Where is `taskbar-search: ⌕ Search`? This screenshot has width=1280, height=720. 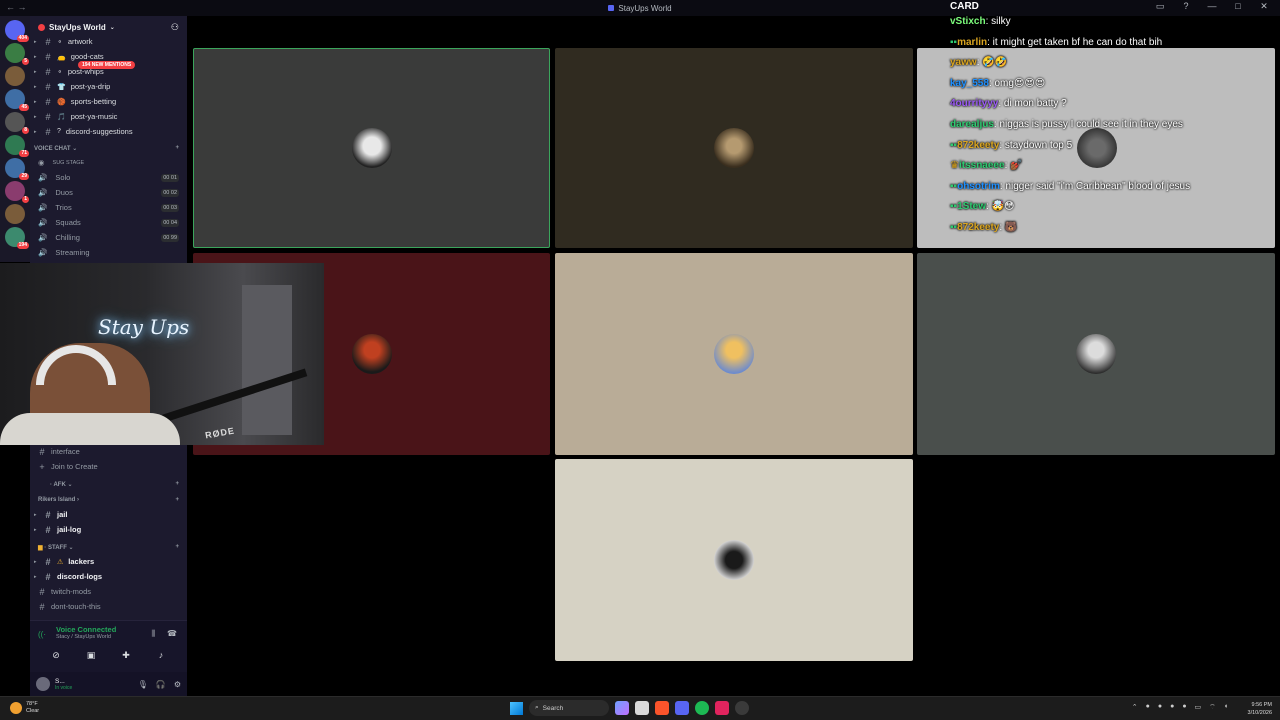
taskbar-search: ⌕ Search is located at coordinates (569, 708).